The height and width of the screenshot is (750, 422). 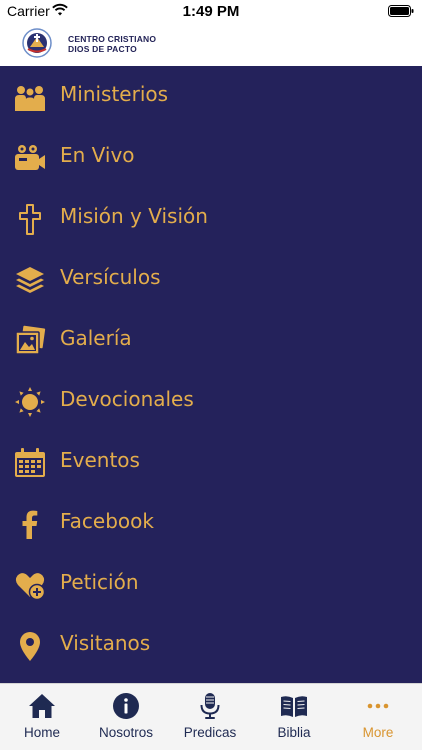 I want to click on tab-home: Home, so click(x=42, y=717).